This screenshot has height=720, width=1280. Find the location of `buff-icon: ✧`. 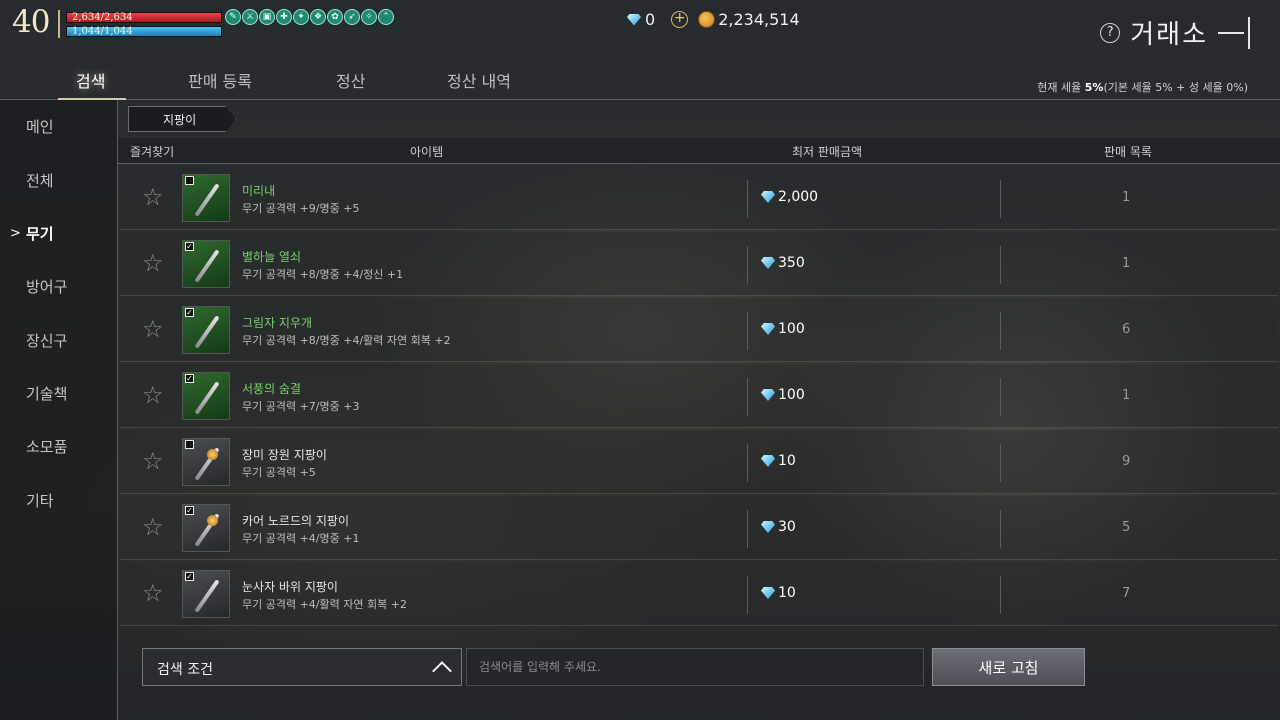

buff-icon: ✧ is located at coordinates (369, 17).